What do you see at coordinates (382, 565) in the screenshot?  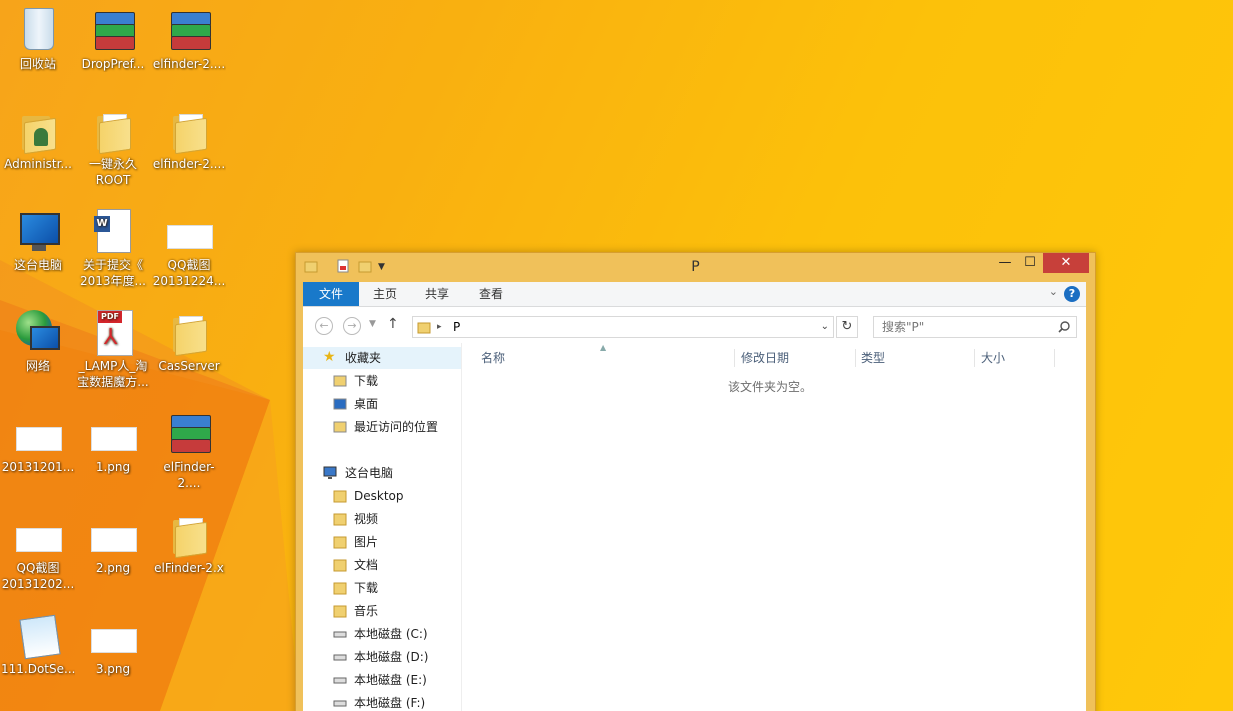 I see `nav-pc-item: 文档` at bounding box center [382, 565].